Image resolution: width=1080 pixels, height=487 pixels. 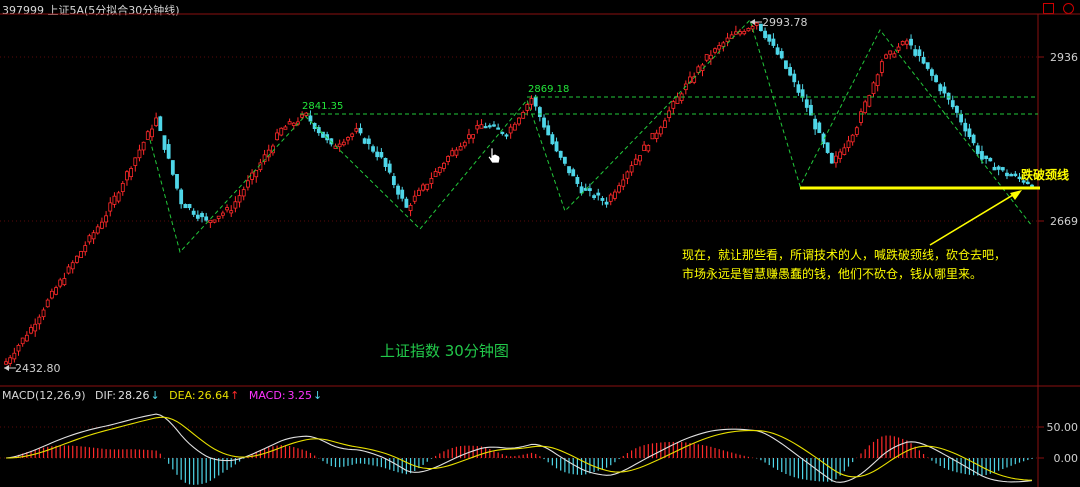 I want to click on dea-value: 26.64, so click(x=213, y=395).